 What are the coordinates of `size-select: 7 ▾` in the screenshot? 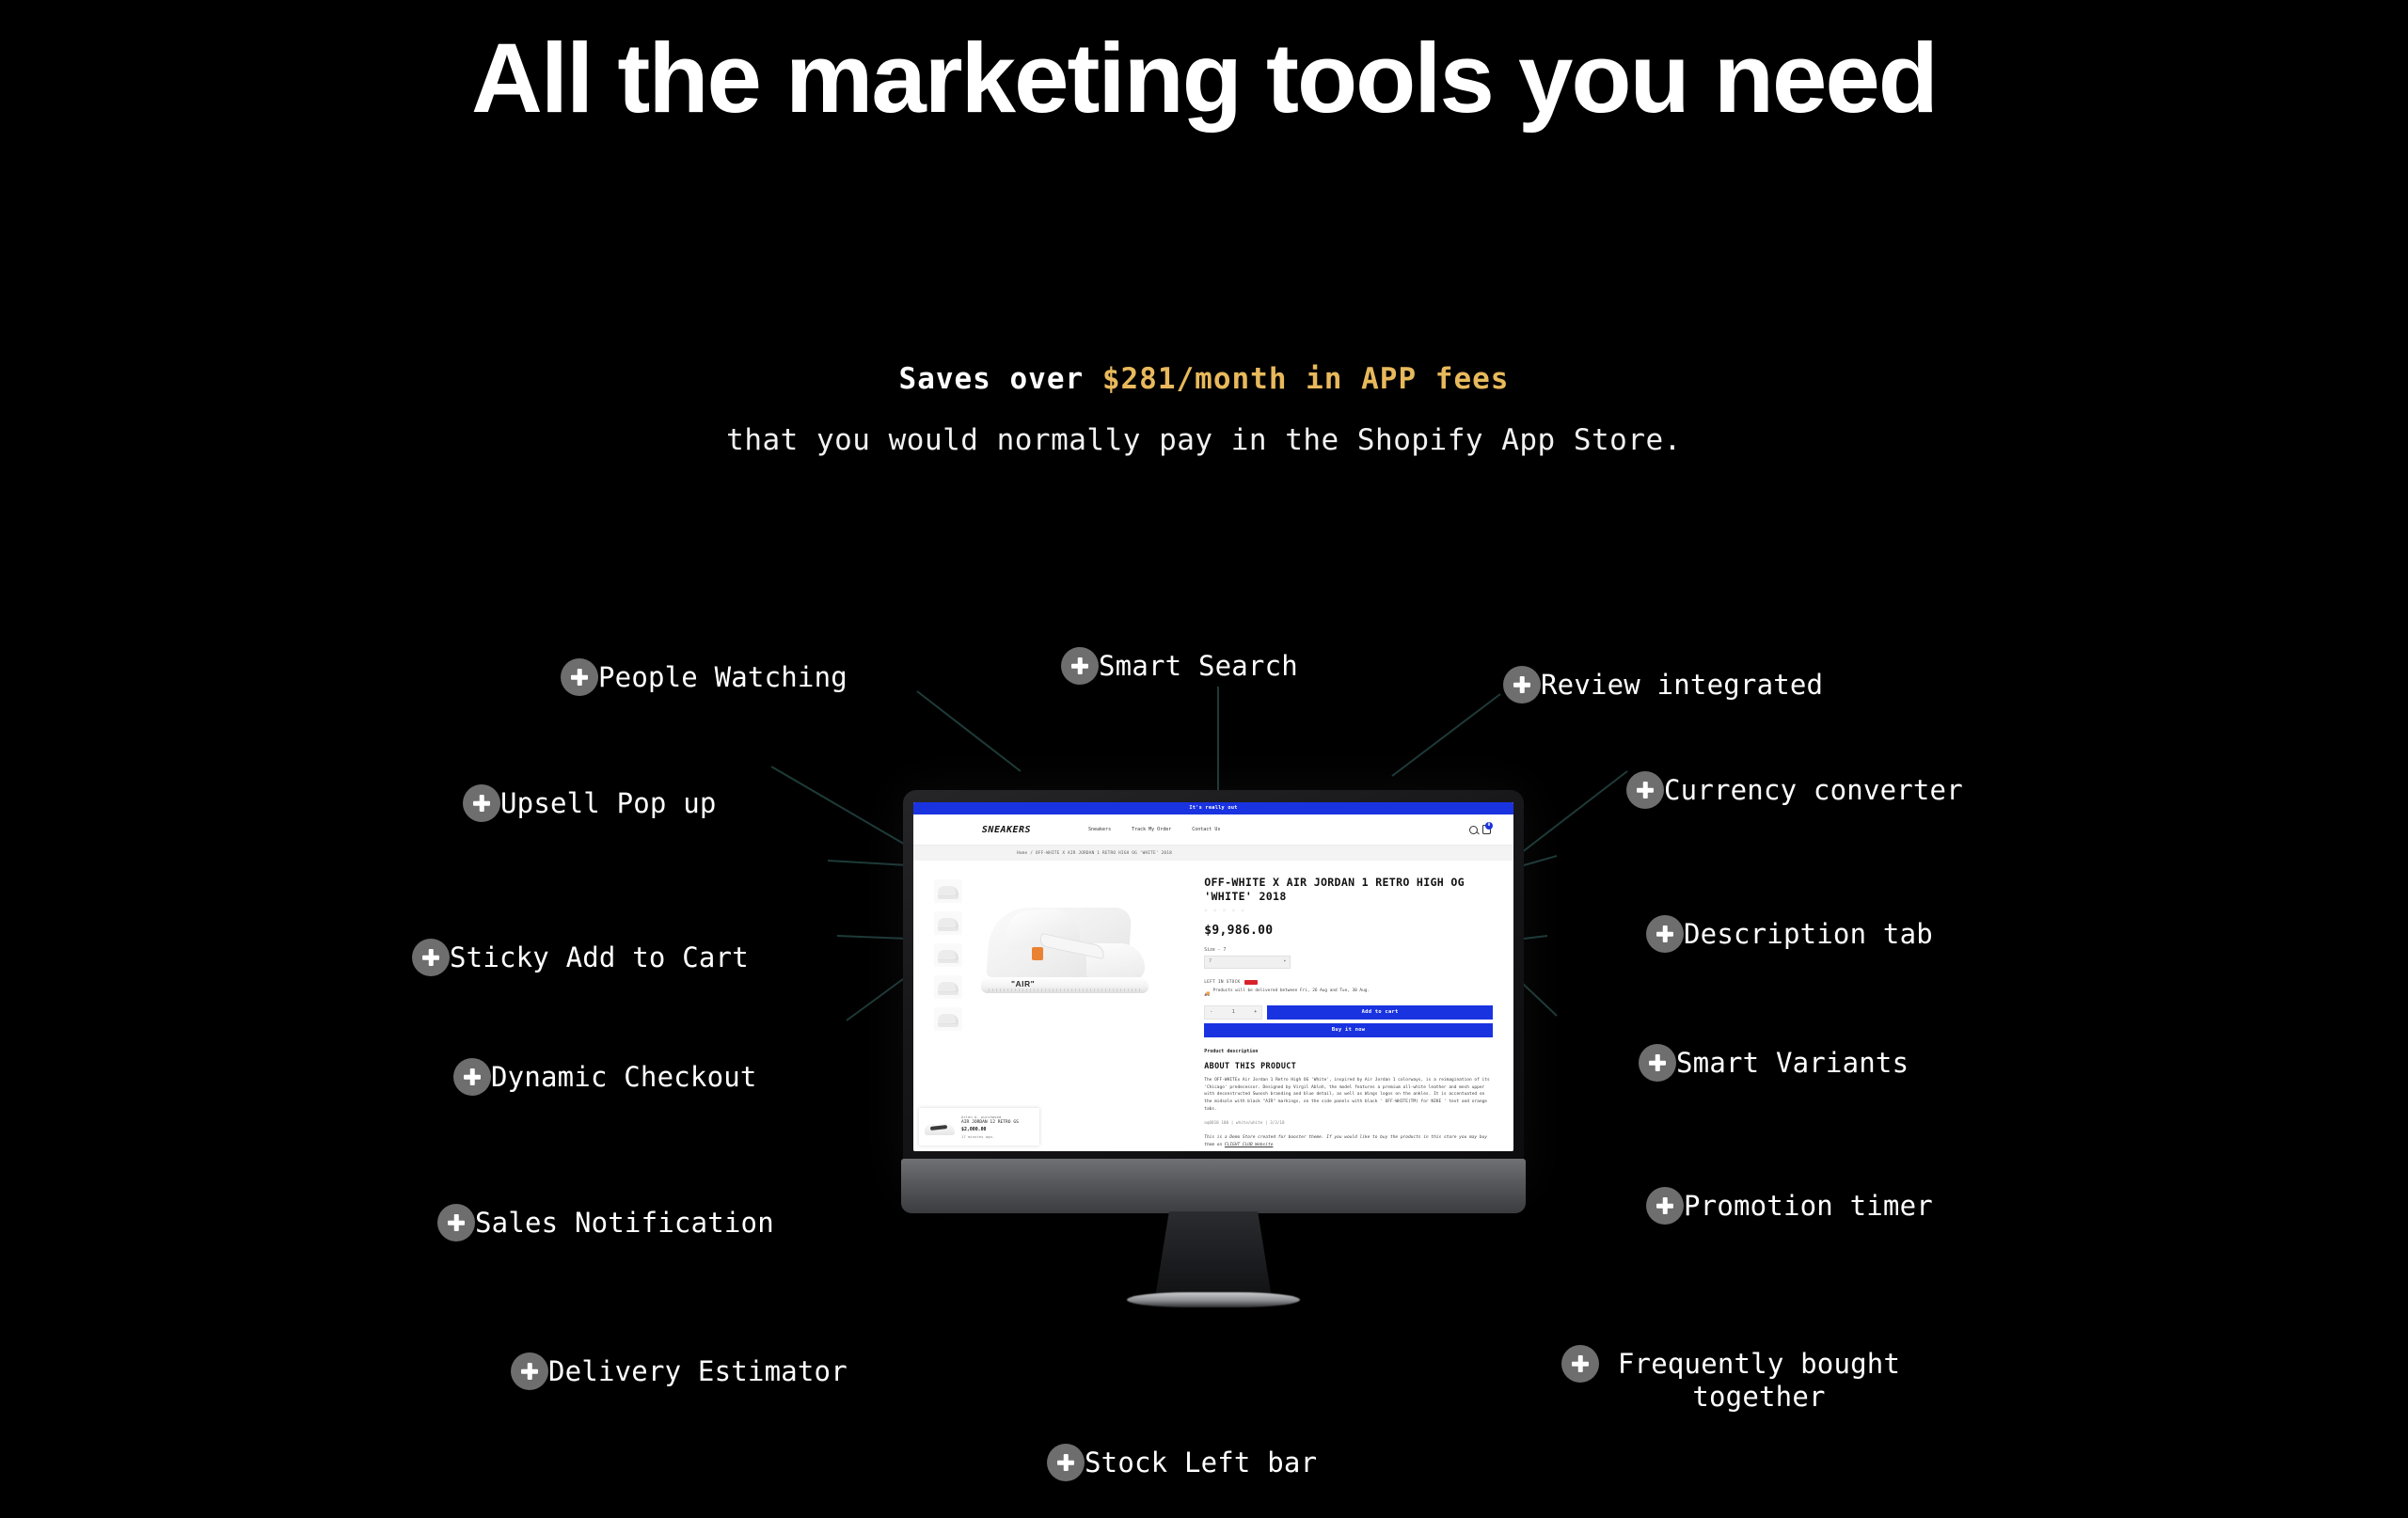 It's located at (1248, 962).